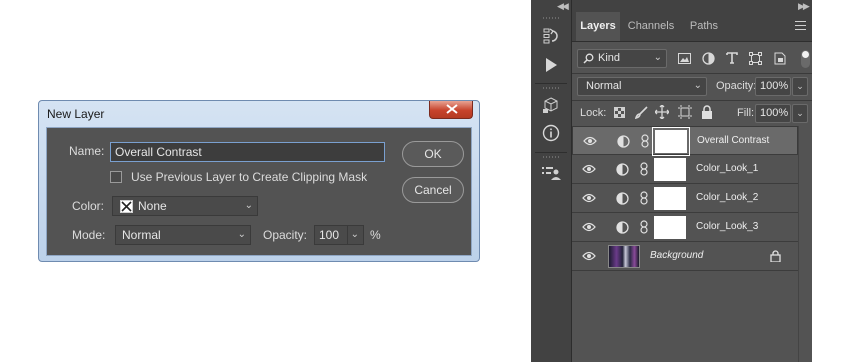 This screenshot has height=362, width=850. What do you see at coordinates (551, 83) in the screenshot?
I see `tool-divider` at bounding box center [551, 83].